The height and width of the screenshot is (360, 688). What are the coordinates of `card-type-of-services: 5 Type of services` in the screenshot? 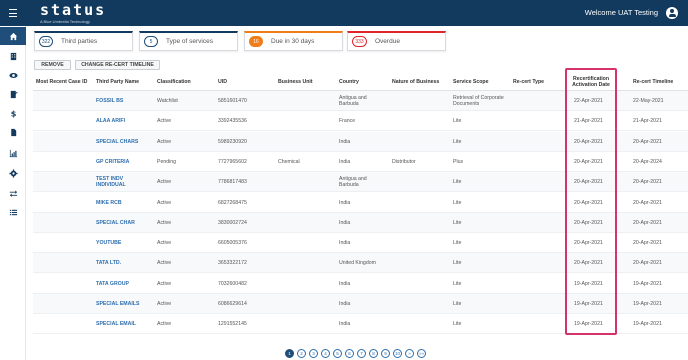 It's located at (188, 41).